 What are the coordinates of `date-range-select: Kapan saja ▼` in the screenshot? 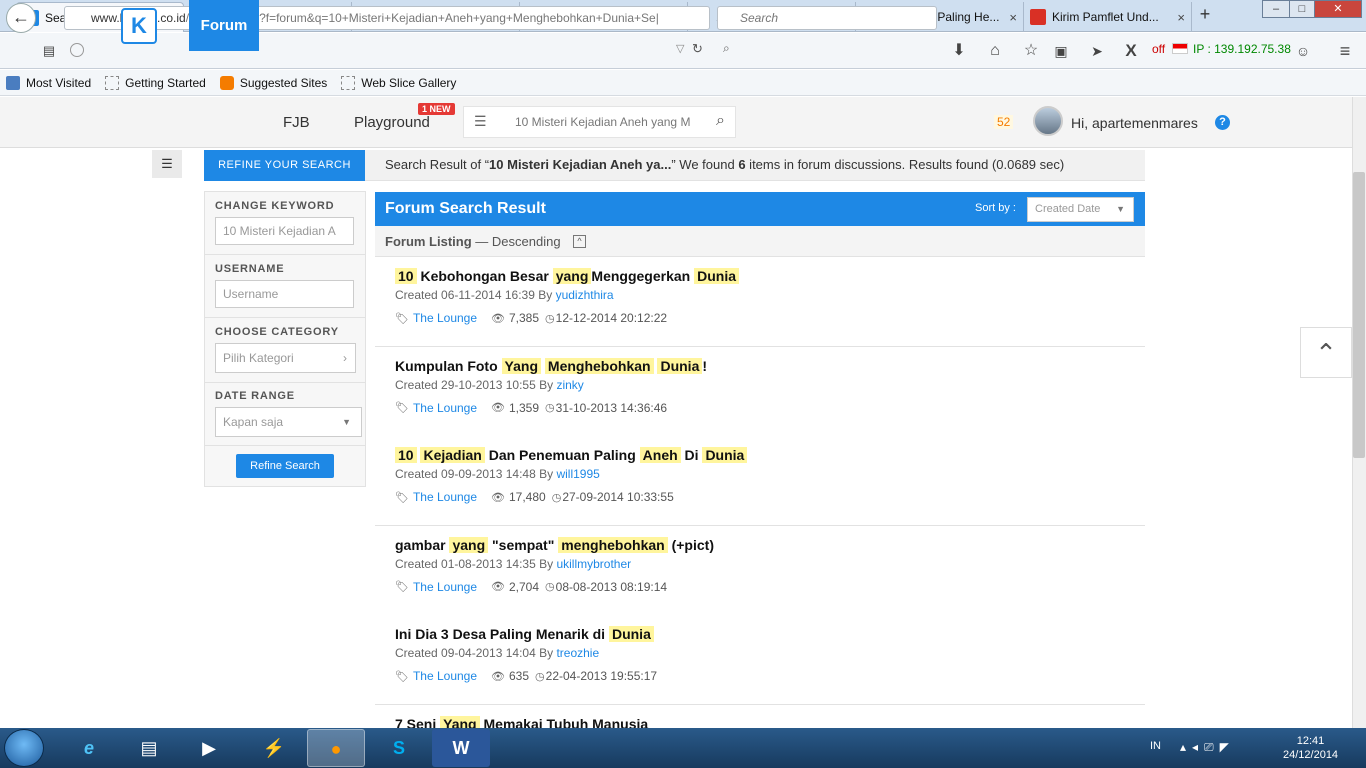 It's located at (288, 422).